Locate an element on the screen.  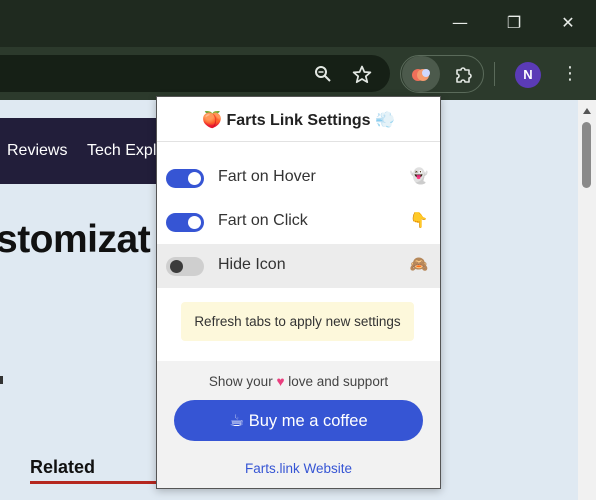
website-link: Farts.link Website is located at coordinates (298, 468).